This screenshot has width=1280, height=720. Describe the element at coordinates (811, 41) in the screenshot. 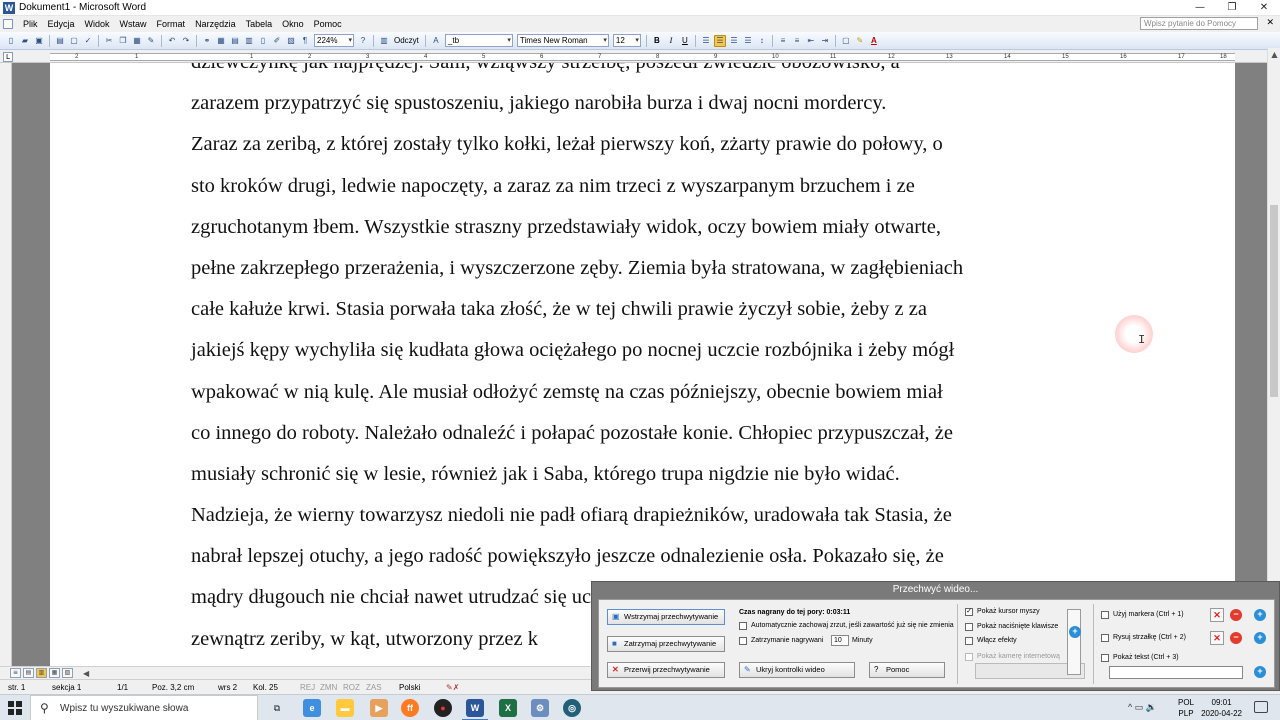

I see `decrease-indent-icon: ⇤` at that location.